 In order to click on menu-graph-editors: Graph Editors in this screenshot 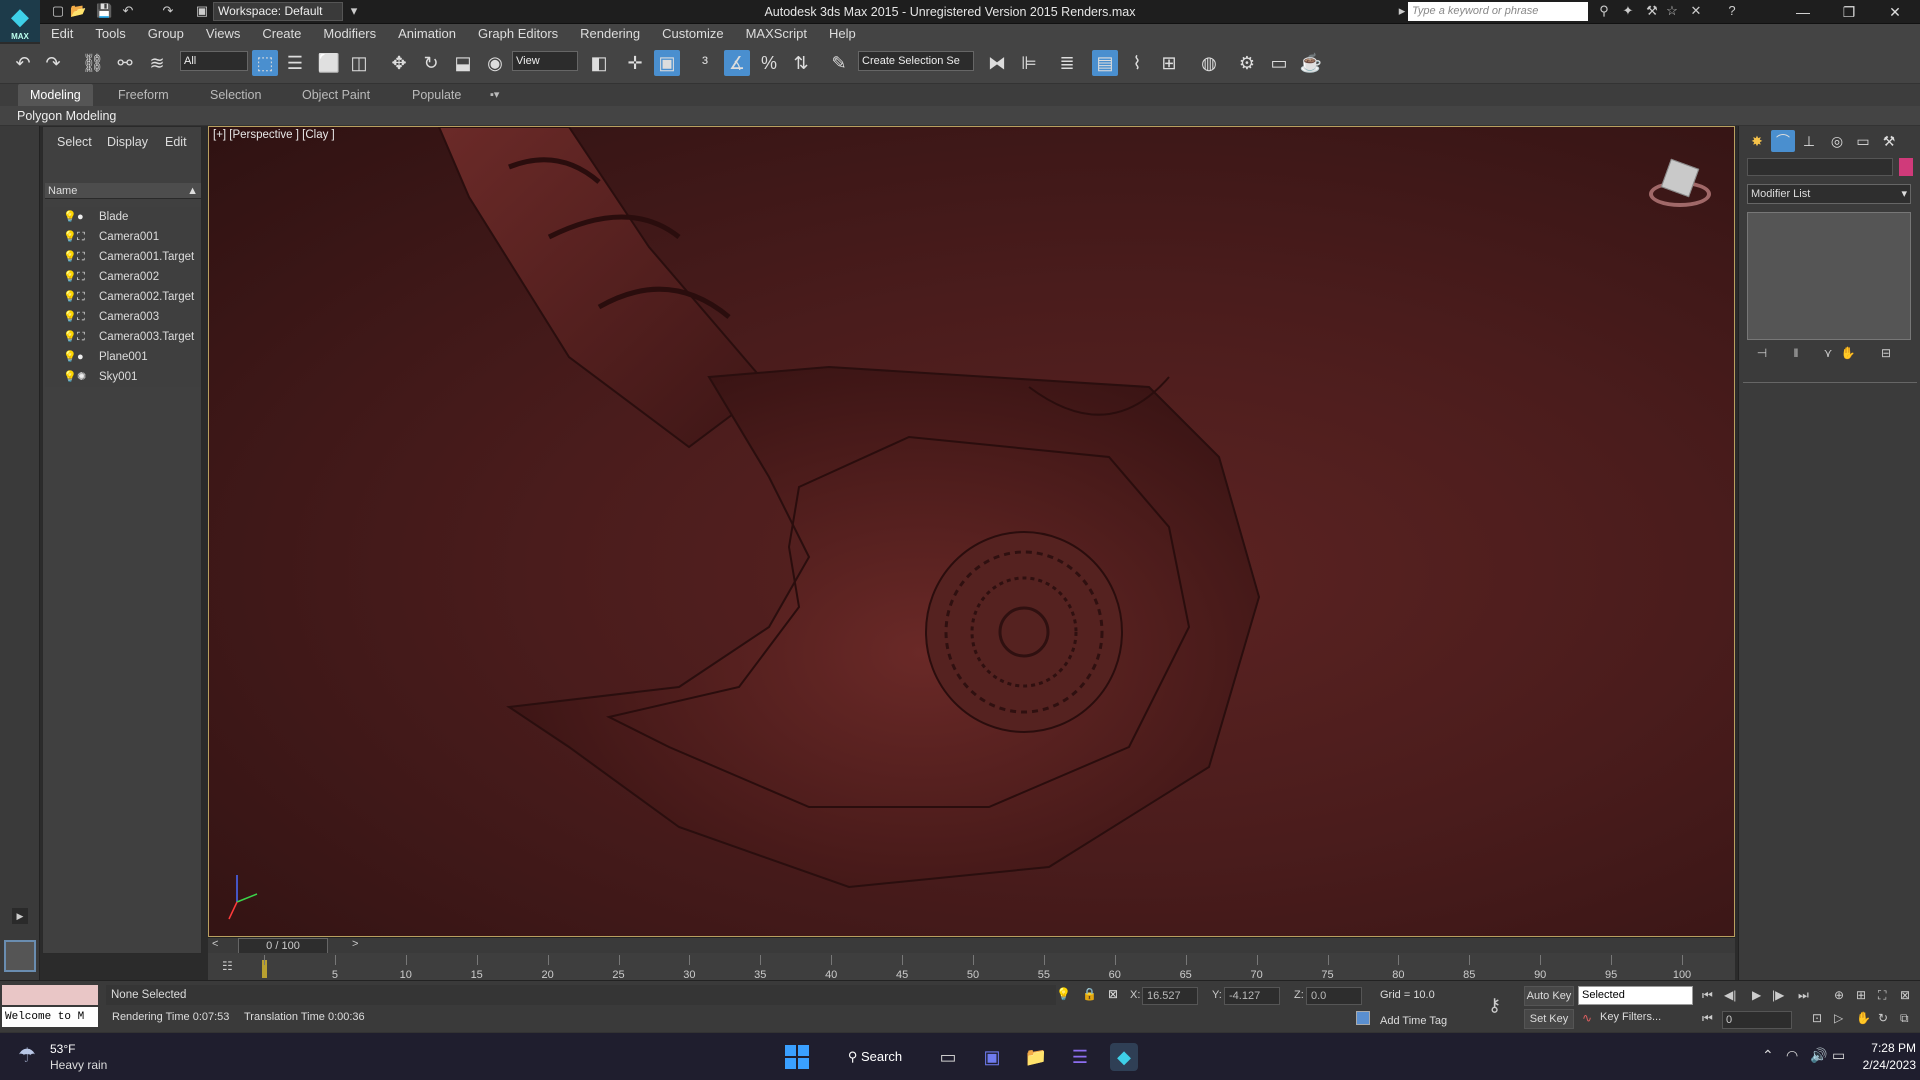, I will do `click(518, 34)`.